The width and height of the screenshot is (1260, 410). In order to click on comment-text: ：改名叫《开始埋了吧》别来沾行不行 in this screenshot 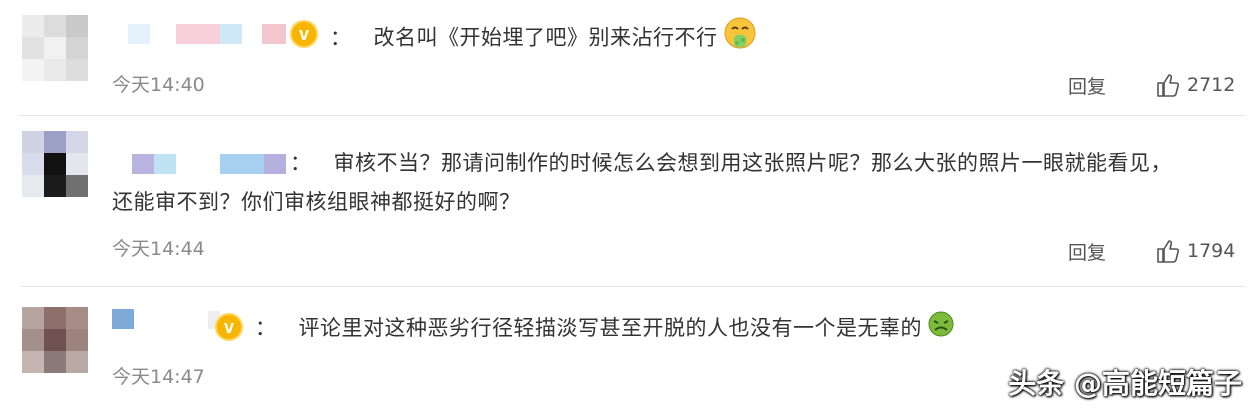, I will do `click(543, 38)`.